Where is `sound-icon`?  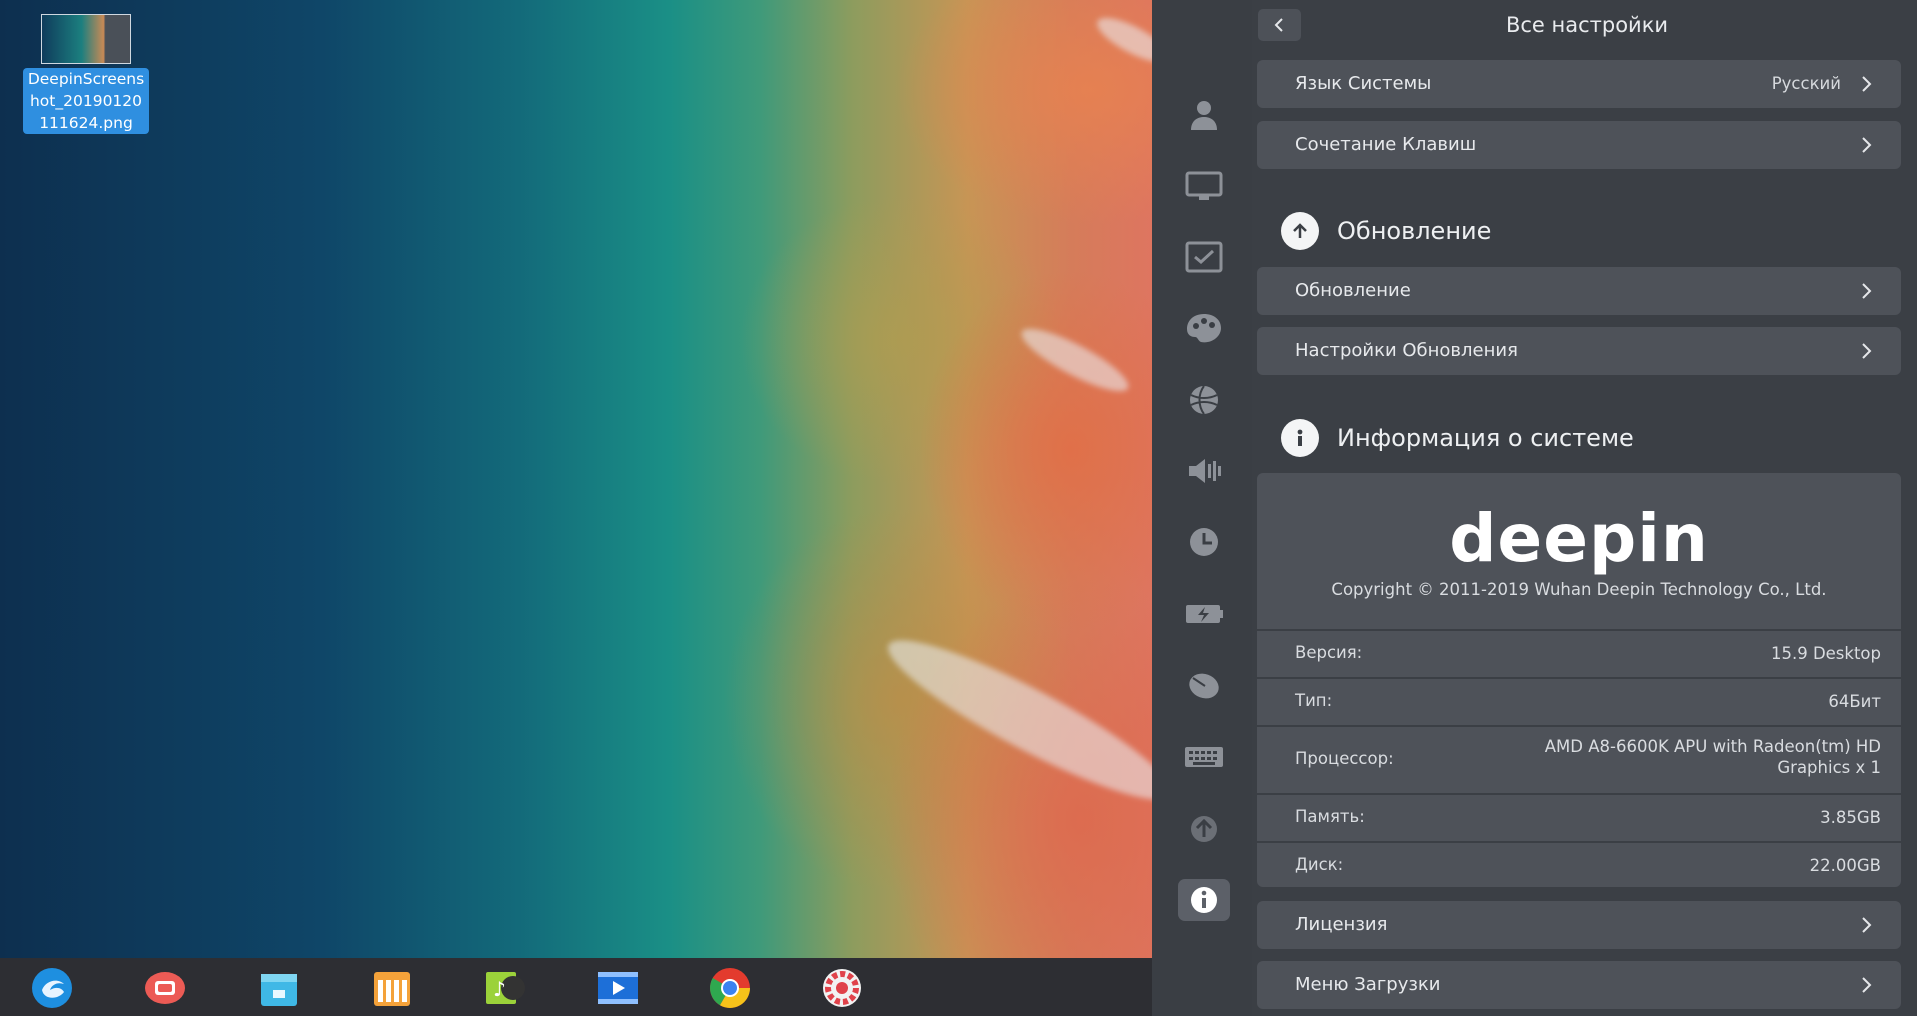 sound-icon is located at coordinates (1204, 471).